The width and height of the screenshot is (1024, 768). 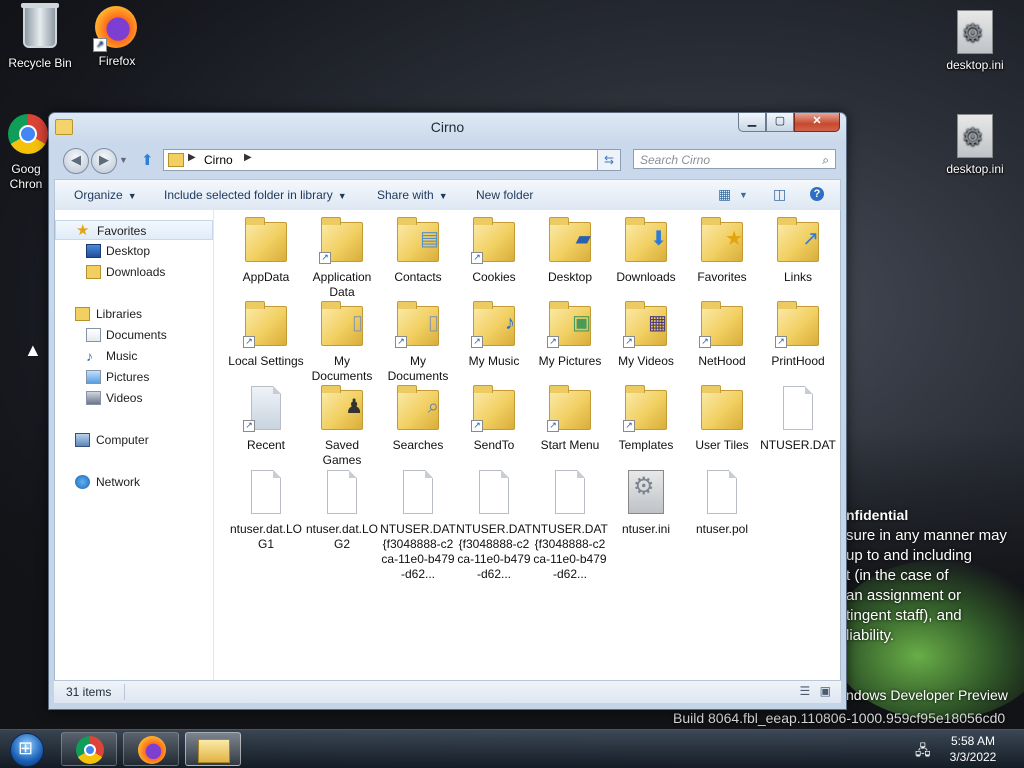 I want to click on folder-item-start-menu: ↗ Start Menu, so click(x=570, y=417).